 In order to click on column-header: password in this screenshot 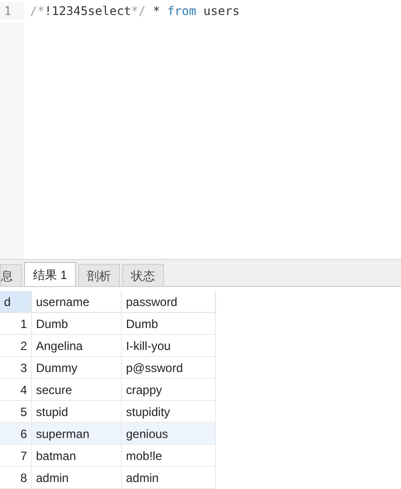, I will do `click(169, 302)`.